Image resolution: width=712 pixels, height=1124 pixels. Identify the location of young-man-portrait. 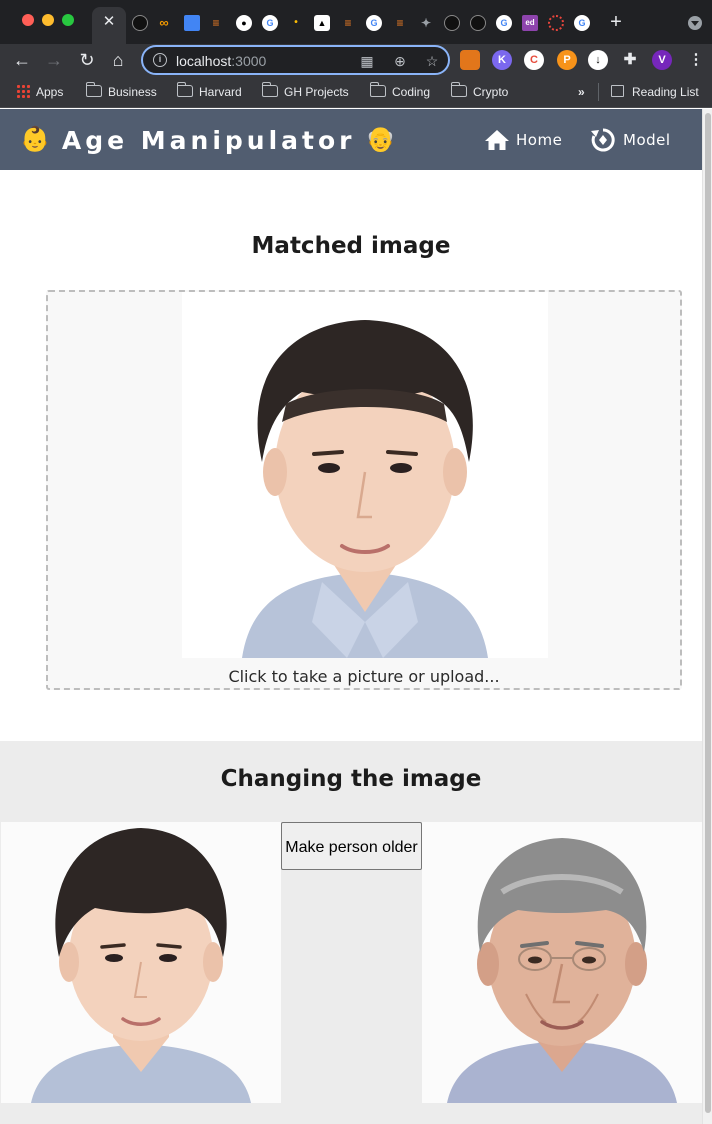
(141, 962).